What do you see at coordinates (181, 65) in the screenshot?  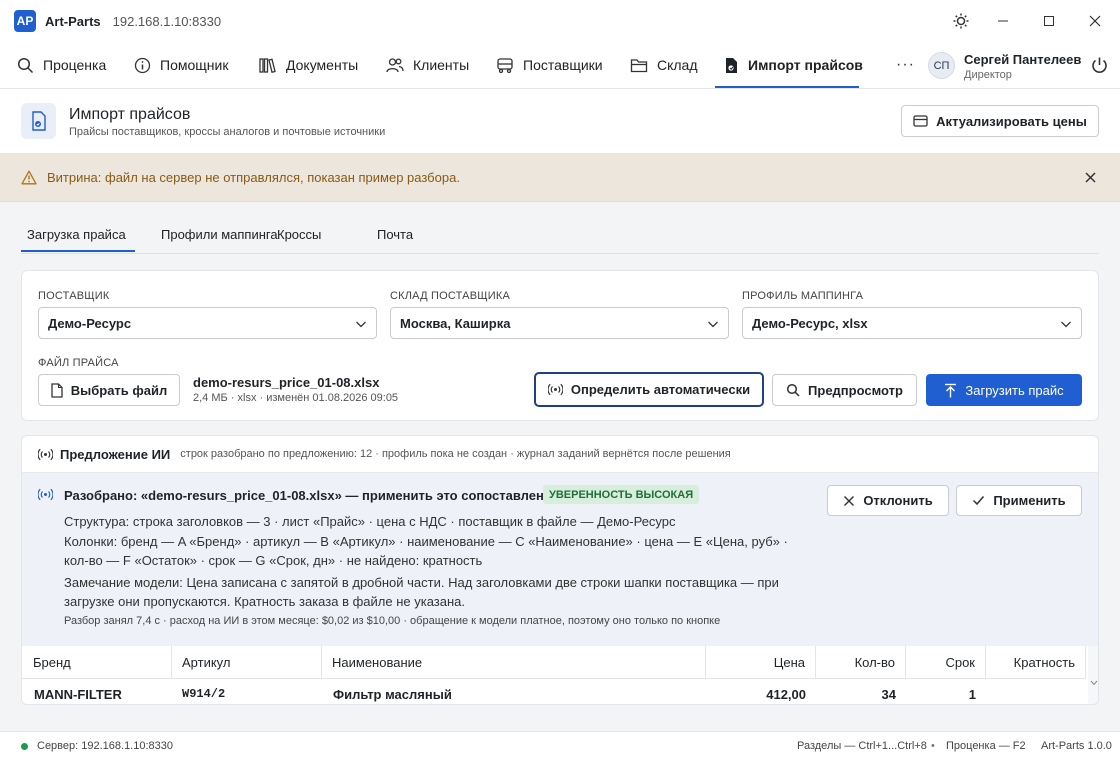 I see `tab-assistant: Помощник` at bounding box center [181, 65].